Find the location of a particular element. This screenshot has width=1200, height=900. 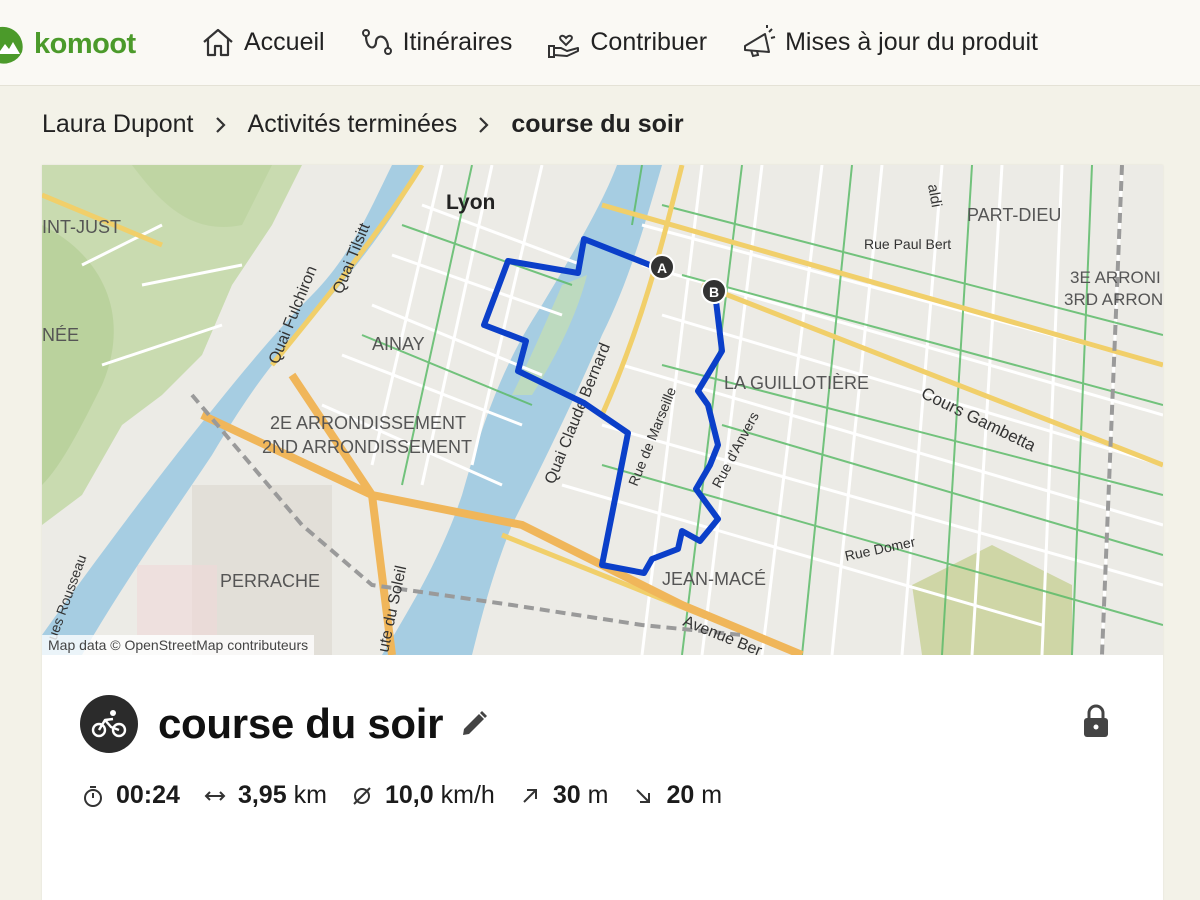

map-label-part-dieu: PART-DIEU is located at coordinates (1014, 215).